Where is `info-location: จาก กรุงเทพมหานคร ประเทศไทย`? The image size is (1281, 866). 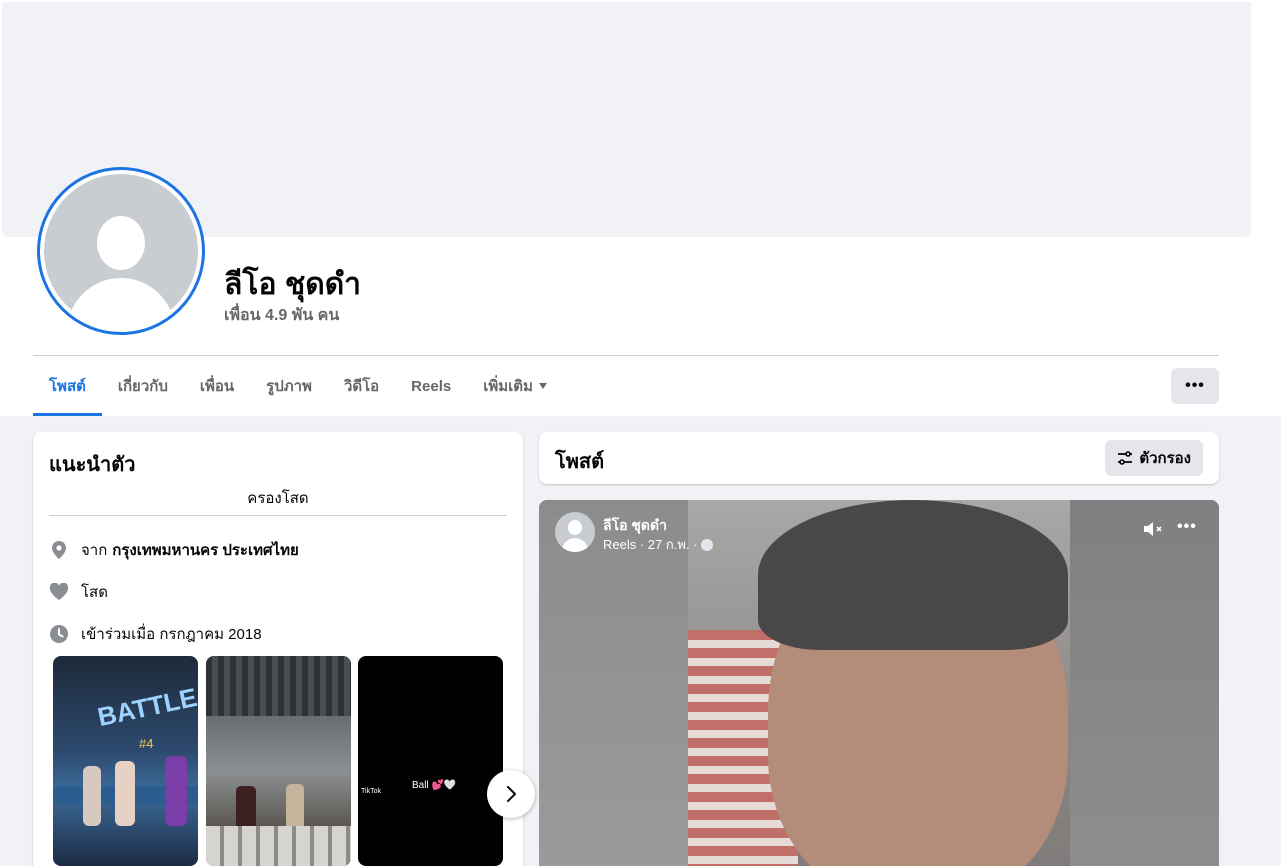 info-location: จาก กรุงเทพมหานคร ประเทศไทย is located at coordinates (174, 550).